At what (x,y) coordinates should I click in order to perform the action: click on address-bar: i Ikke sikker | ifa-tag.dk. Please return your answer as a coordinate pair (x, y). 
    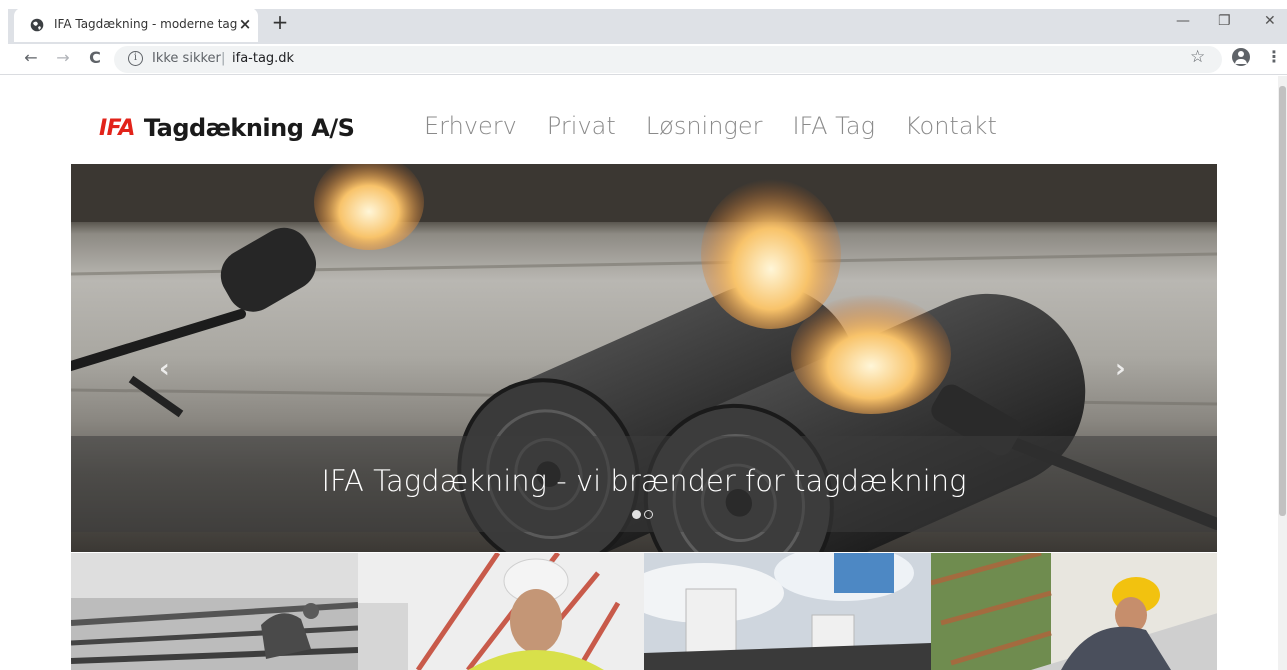
    Looking at the image, I should click on (668, 59).